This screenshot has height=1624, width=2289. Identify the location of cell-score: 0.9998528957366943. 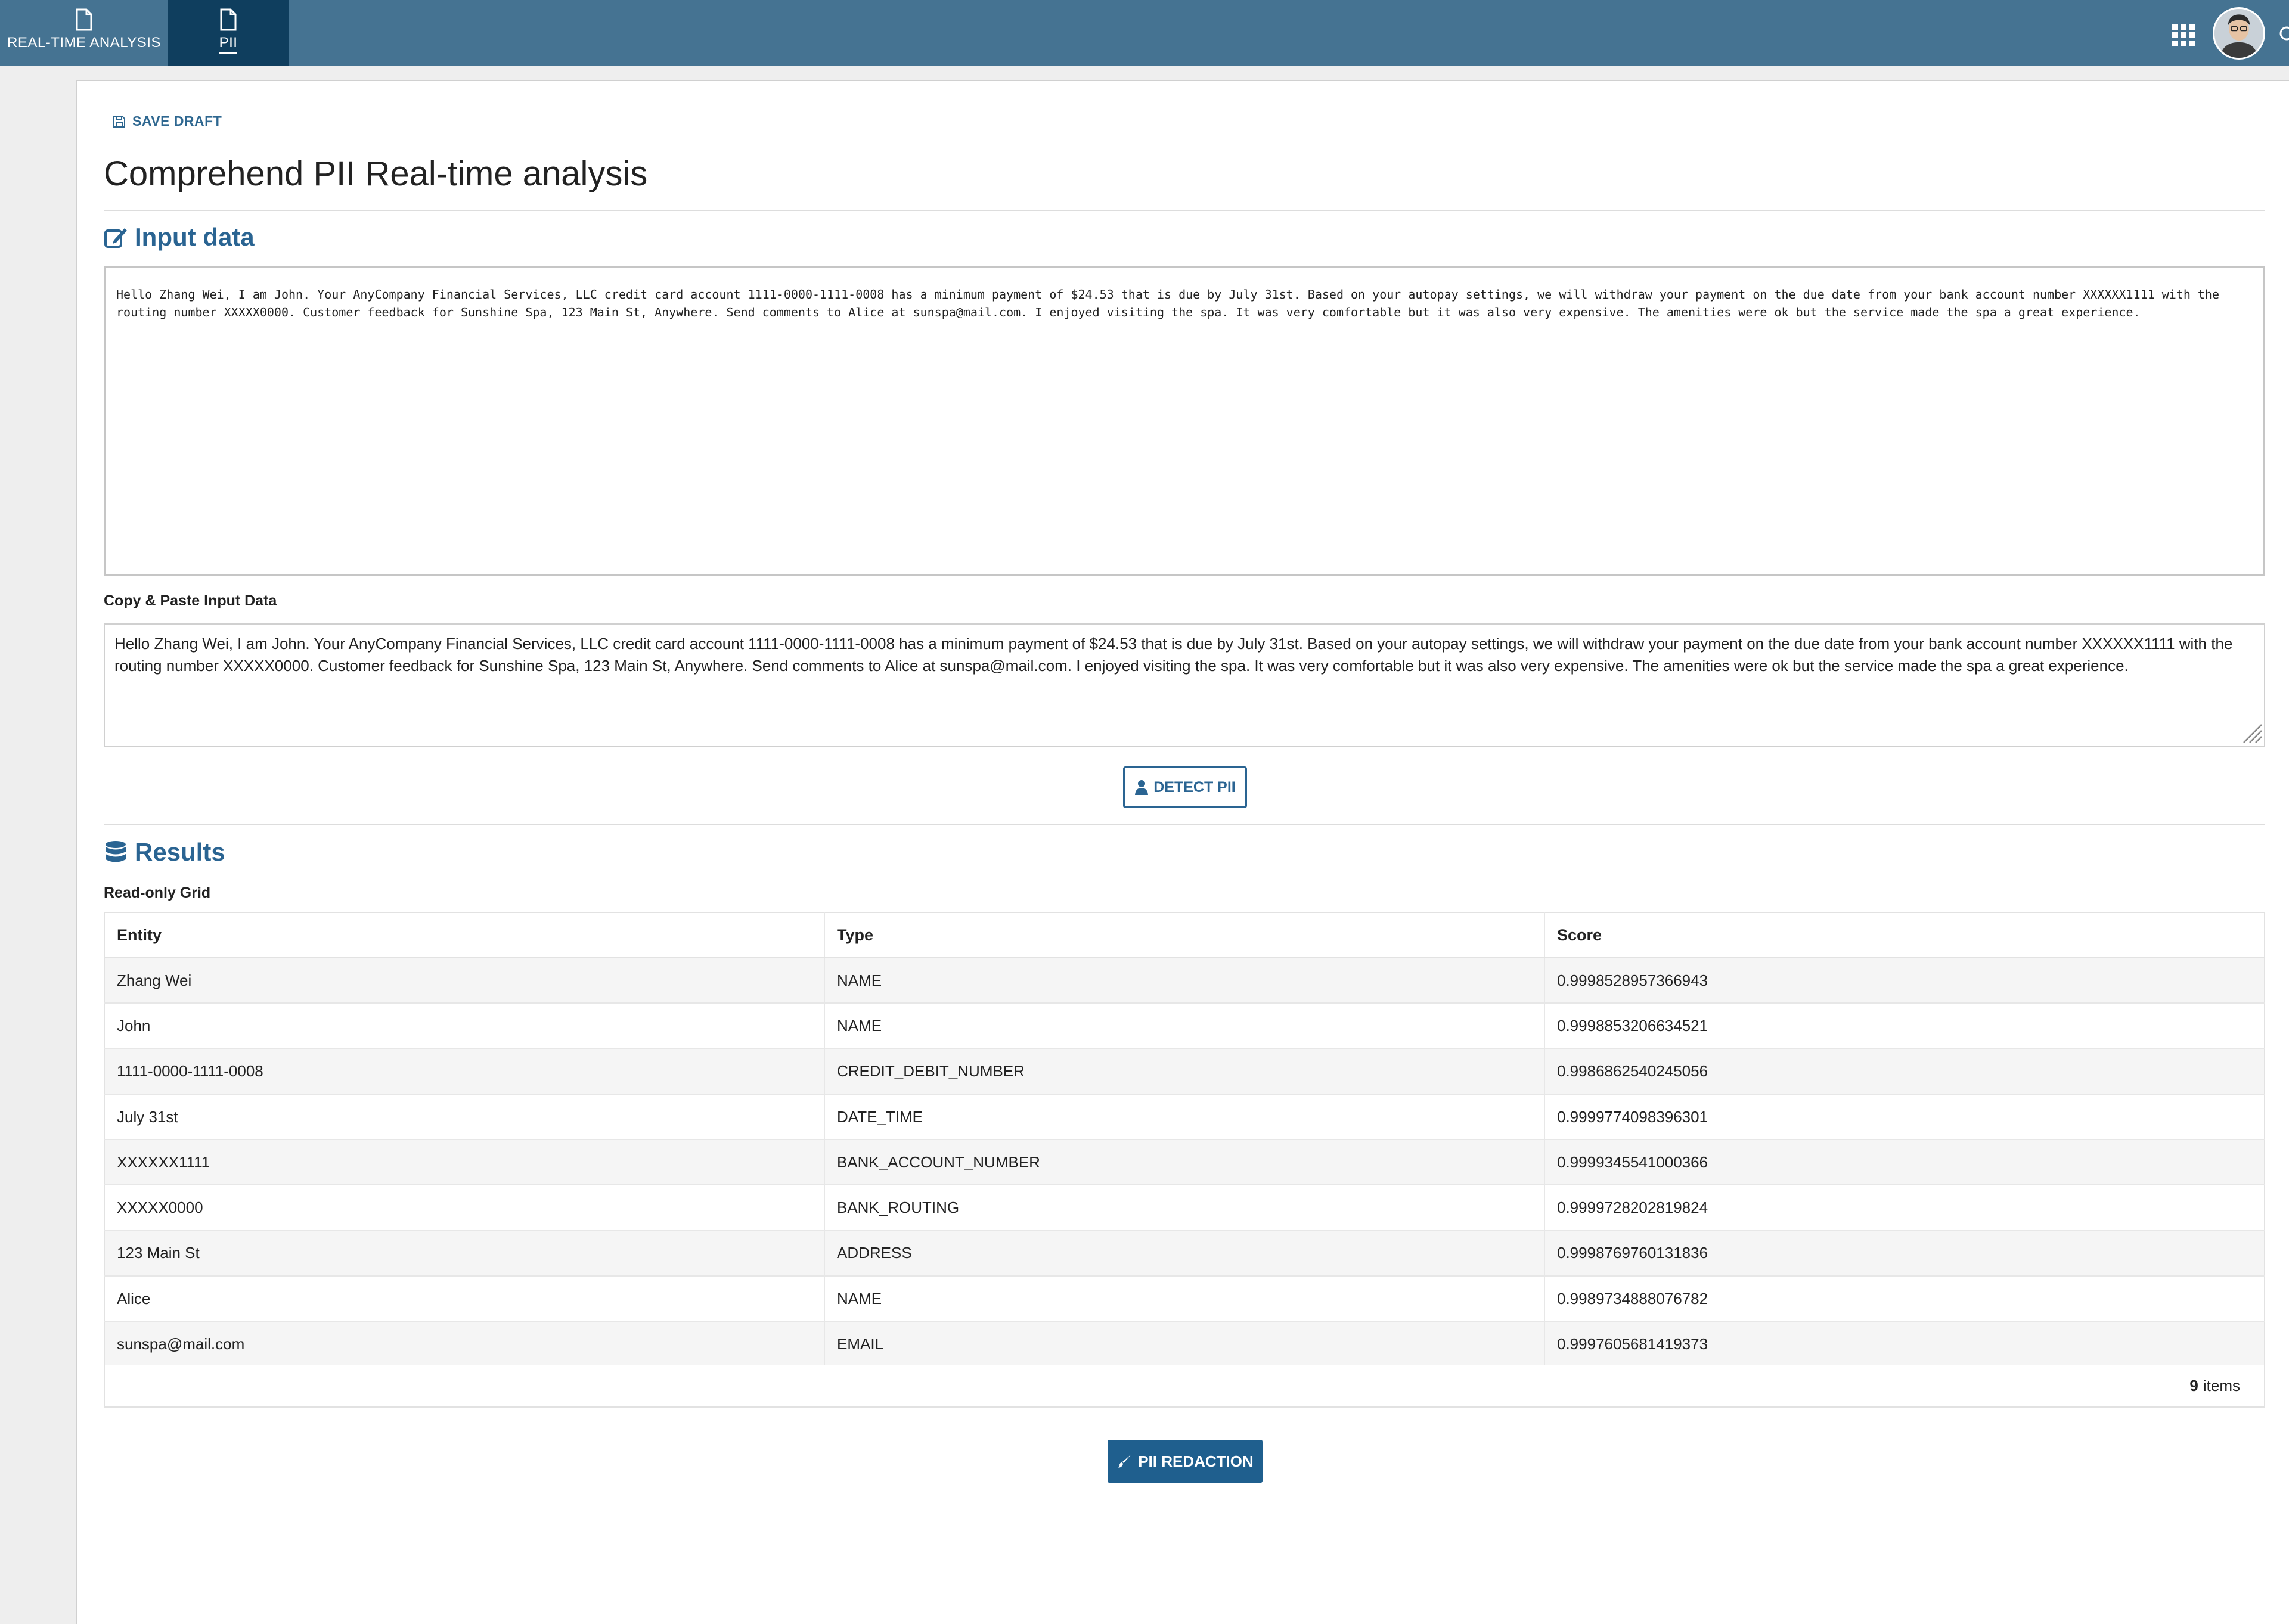
(1904, 981).